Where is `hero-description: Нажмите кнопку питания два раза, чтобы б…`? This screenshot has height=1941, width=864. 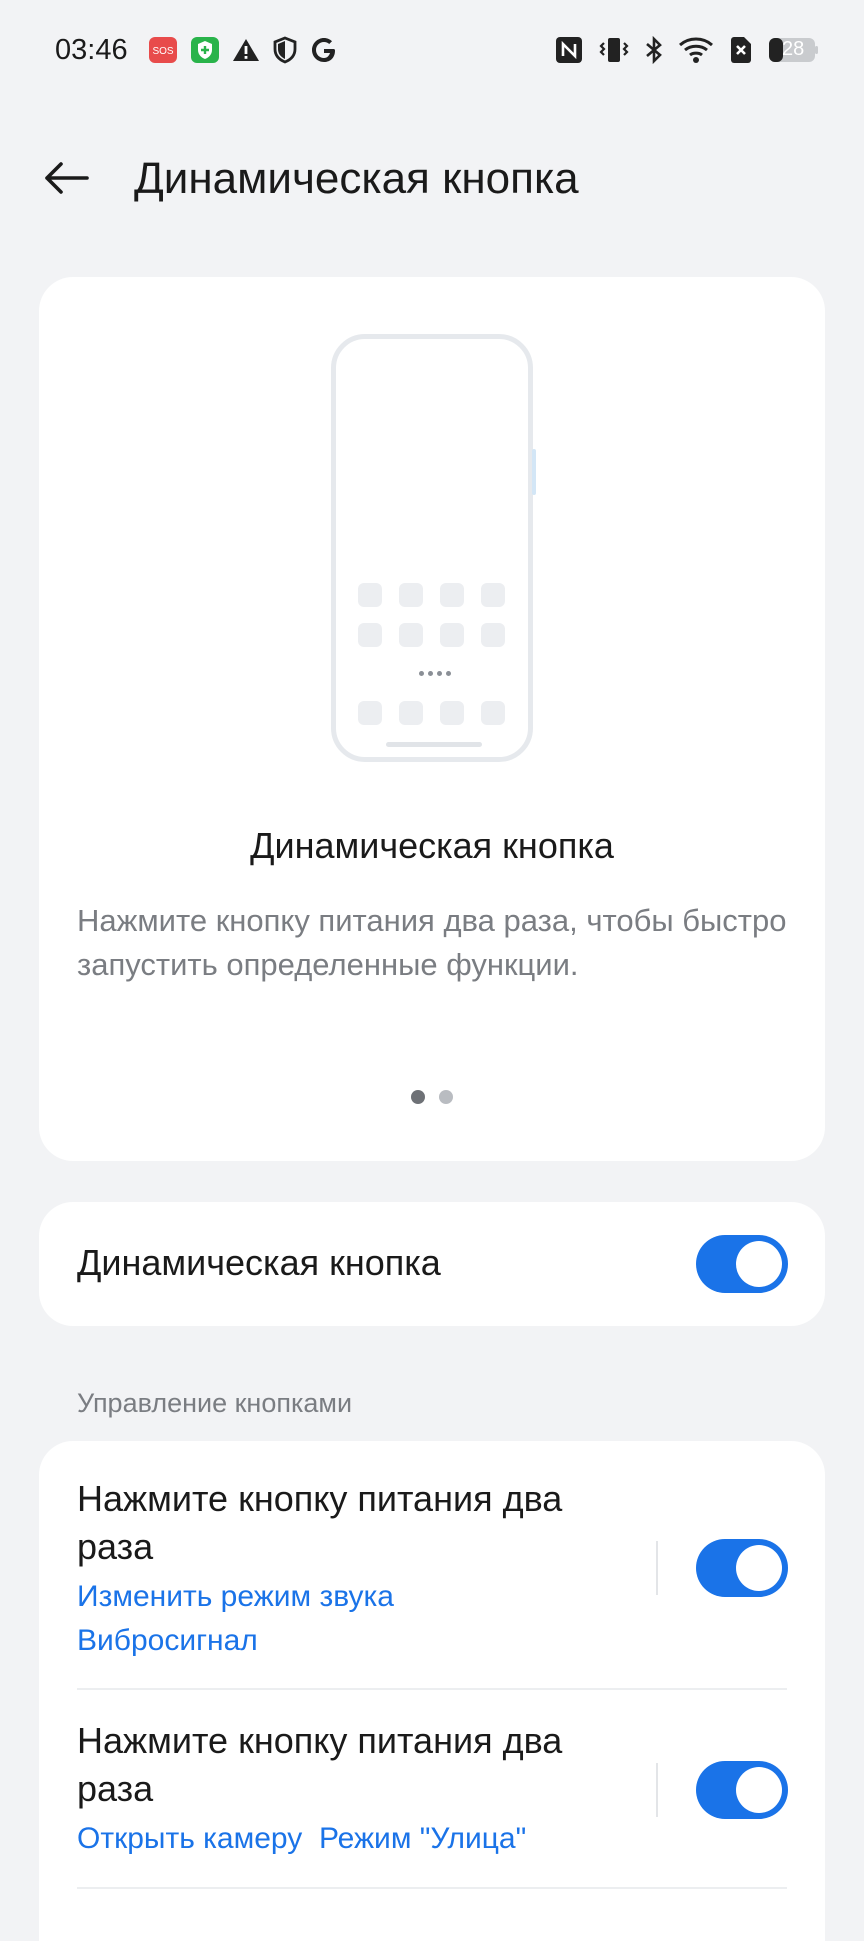
hero-description: Нажмите кнопку питания два раза, чтобы б… is located at coordinates (432, 942).